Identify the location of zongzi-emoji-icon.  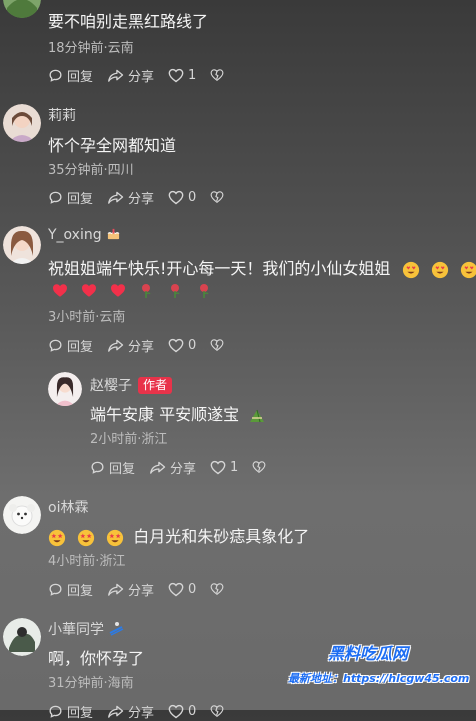
(257, 415).